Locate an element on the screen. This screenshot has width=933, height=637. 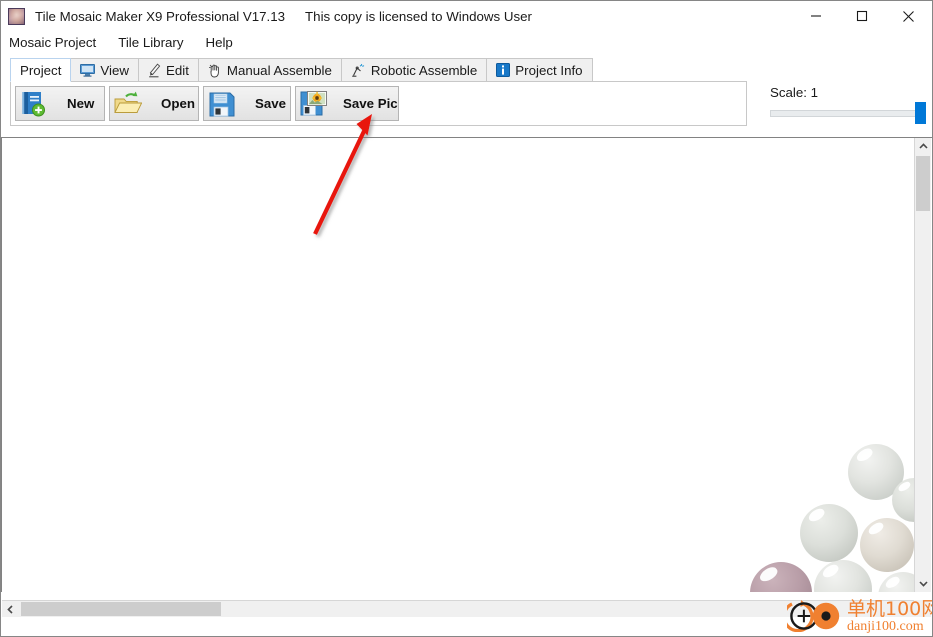
photo-thumbnail-icon is located at coordinates (16, 16).